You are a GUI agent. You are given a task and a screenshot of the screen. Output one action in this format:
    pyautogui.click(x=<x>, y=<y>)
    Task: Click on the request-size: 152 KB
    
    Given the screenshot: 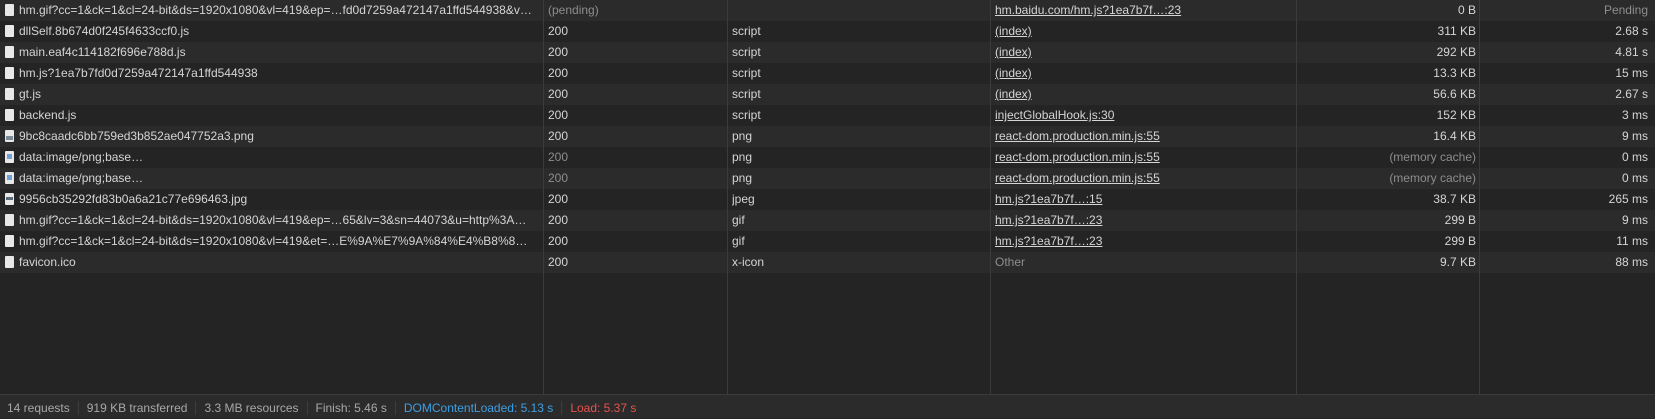 What is the action you would take?
    pyautogui.click(x=1456, y=115)
    